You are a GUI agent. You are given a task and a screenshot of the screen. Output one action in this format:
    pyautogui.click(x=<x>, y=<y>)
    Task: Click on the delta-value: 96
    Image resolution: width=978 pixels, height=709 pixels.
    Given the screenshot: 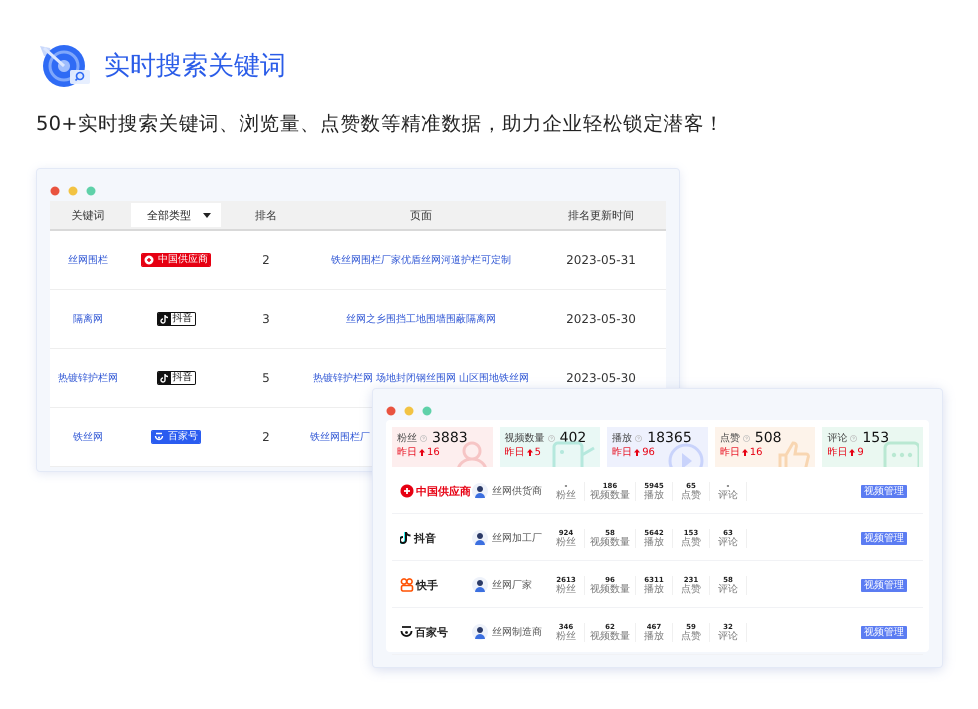 What is the action you would take?
    pyautogui.click(x=648, y=452)
    